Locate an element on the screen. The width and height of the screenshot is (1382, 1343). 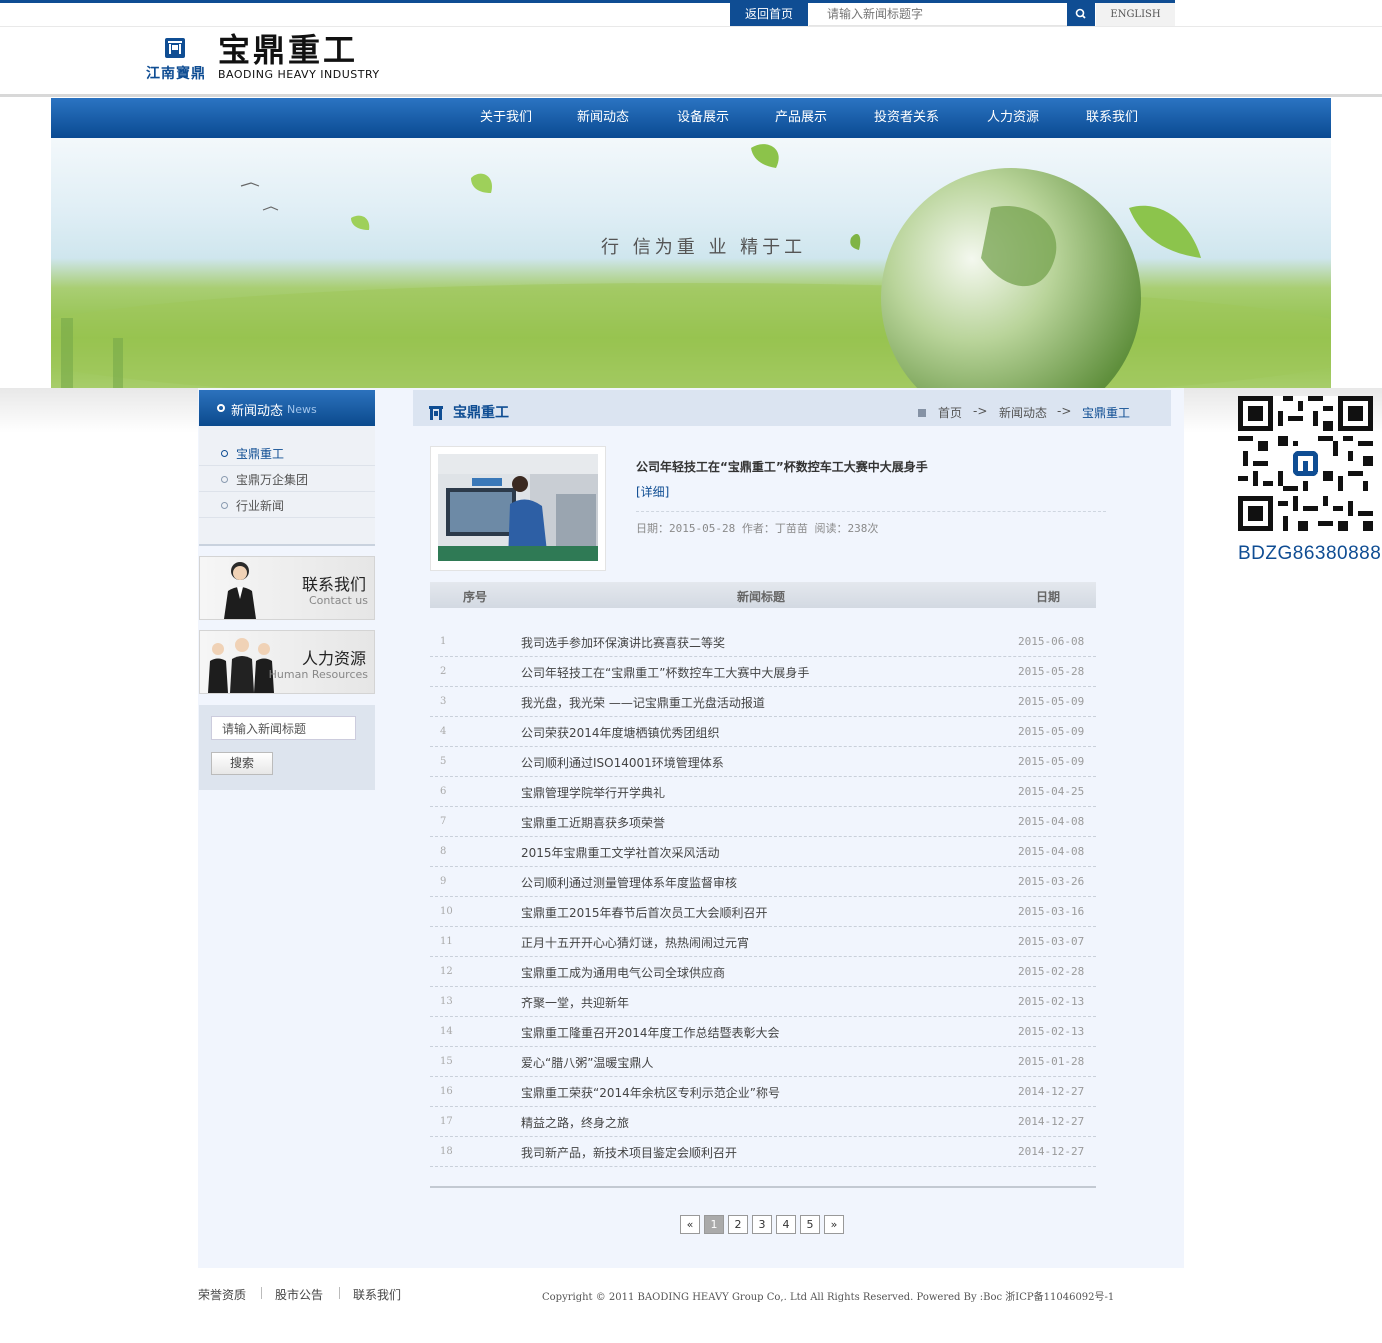
row-date: 2015-04-25 is located at coordinates (1051, 791).